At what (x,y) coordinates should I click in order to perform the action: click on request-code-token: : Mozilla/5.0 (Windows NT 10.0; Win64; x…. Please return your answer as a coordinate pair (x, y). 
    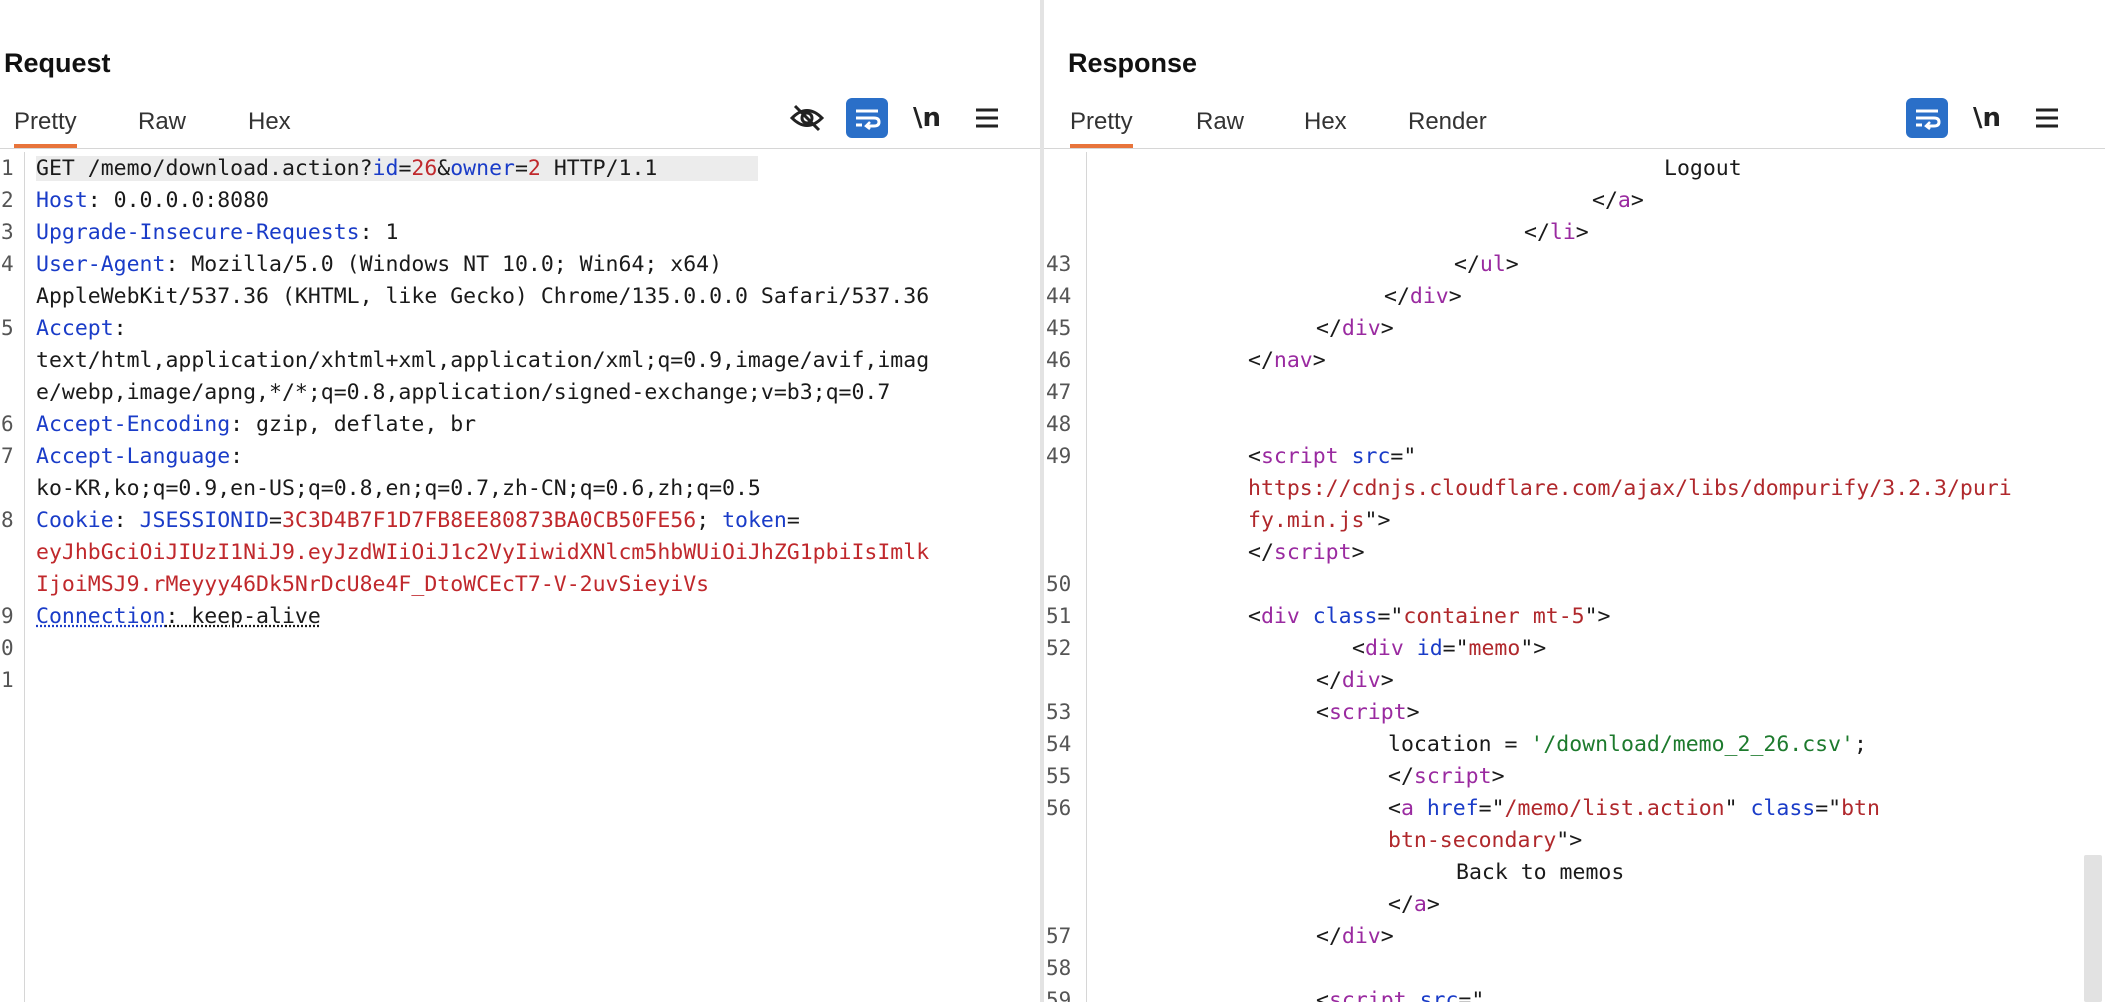
    Looking at the image, I should click on (444, 264).